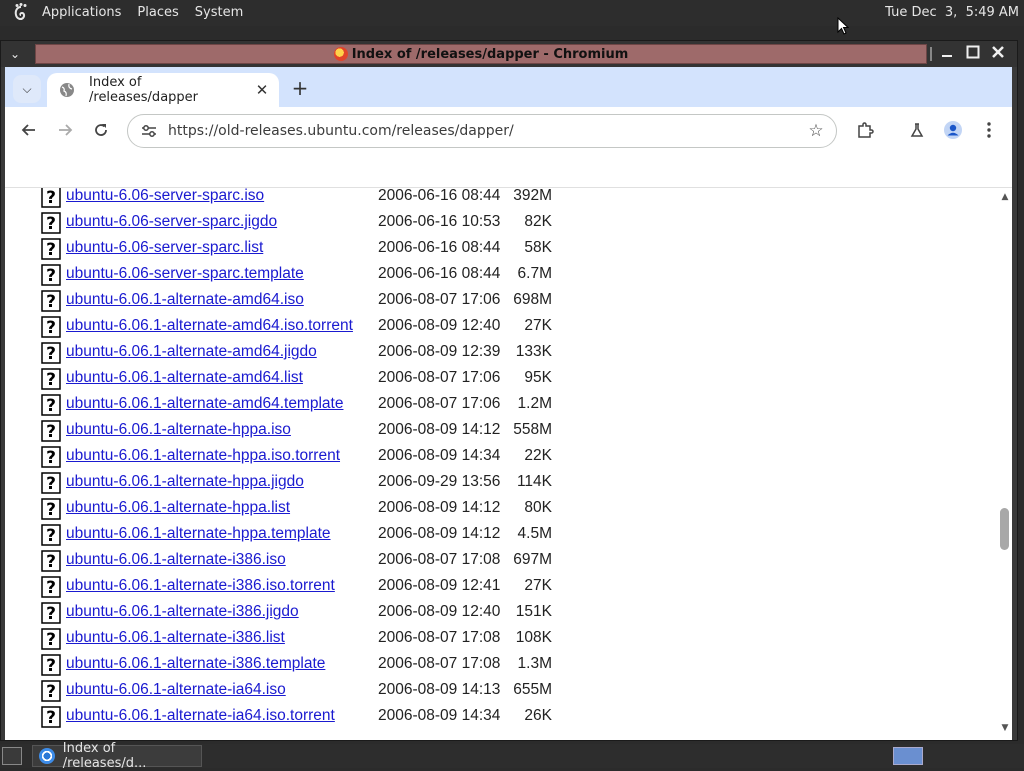 The image size is (1024, 771). Describe the element at coordinates (157, 13) in the screenshot. I see `menu-places: Places` at that location.